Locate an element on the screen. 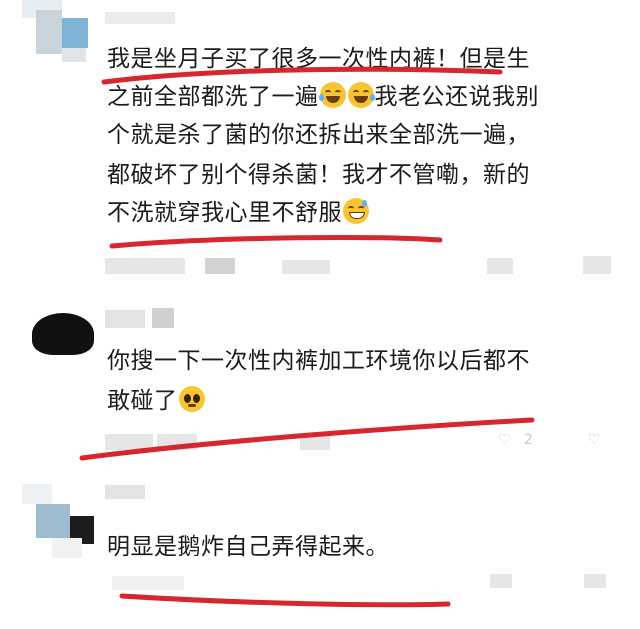 The image size is (640, 629). like-count: 2 is located at coordinates (528, 440).